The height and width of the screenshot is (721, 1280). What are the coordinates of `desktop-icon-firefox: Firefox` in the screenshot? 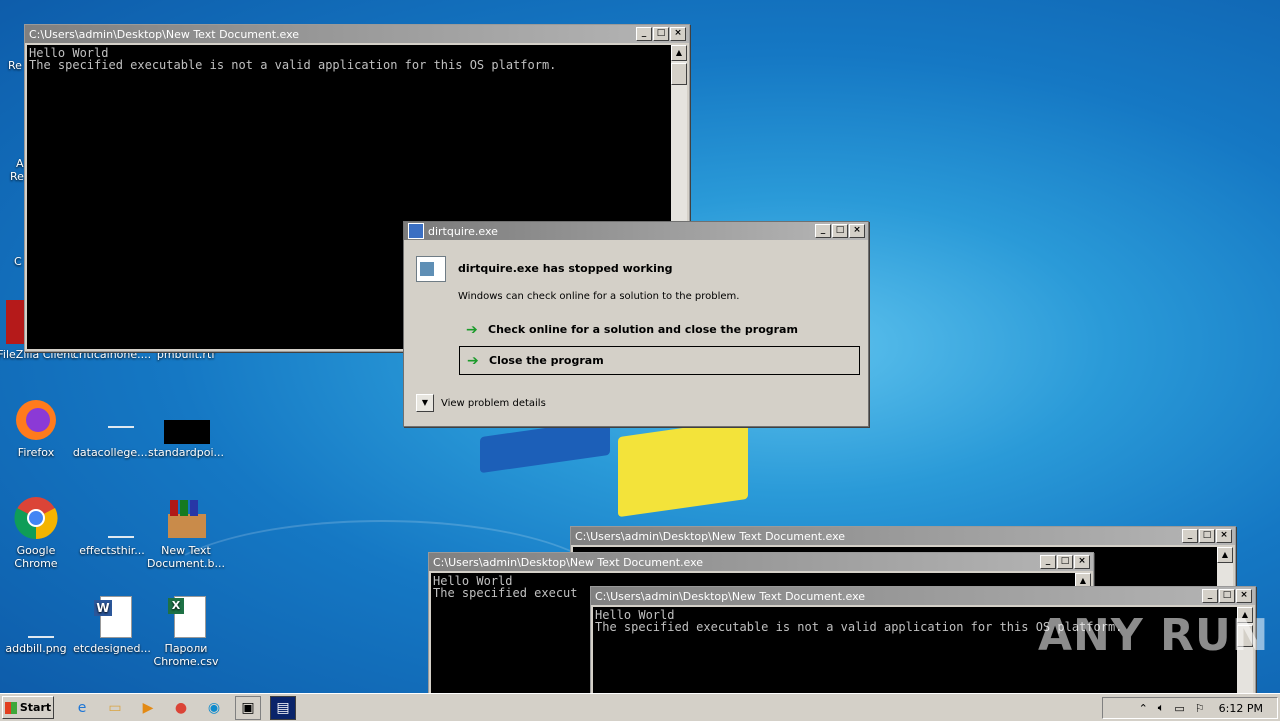 It's located at (38, 428).